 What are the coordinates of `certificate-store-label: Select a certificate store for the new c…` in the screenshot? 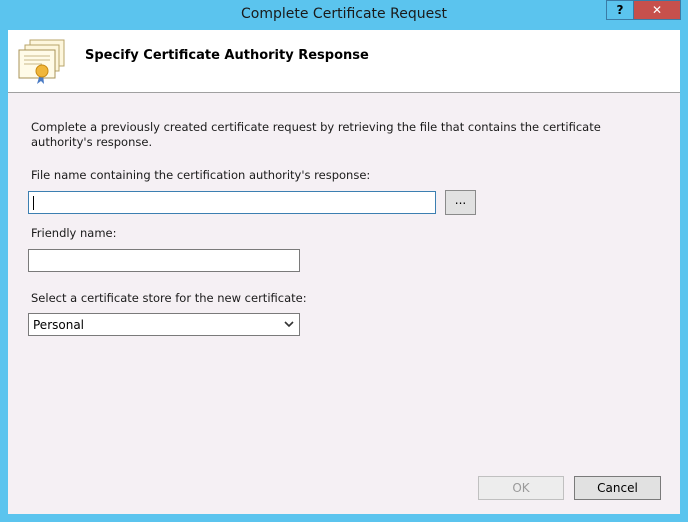 It's located at (169, 298).